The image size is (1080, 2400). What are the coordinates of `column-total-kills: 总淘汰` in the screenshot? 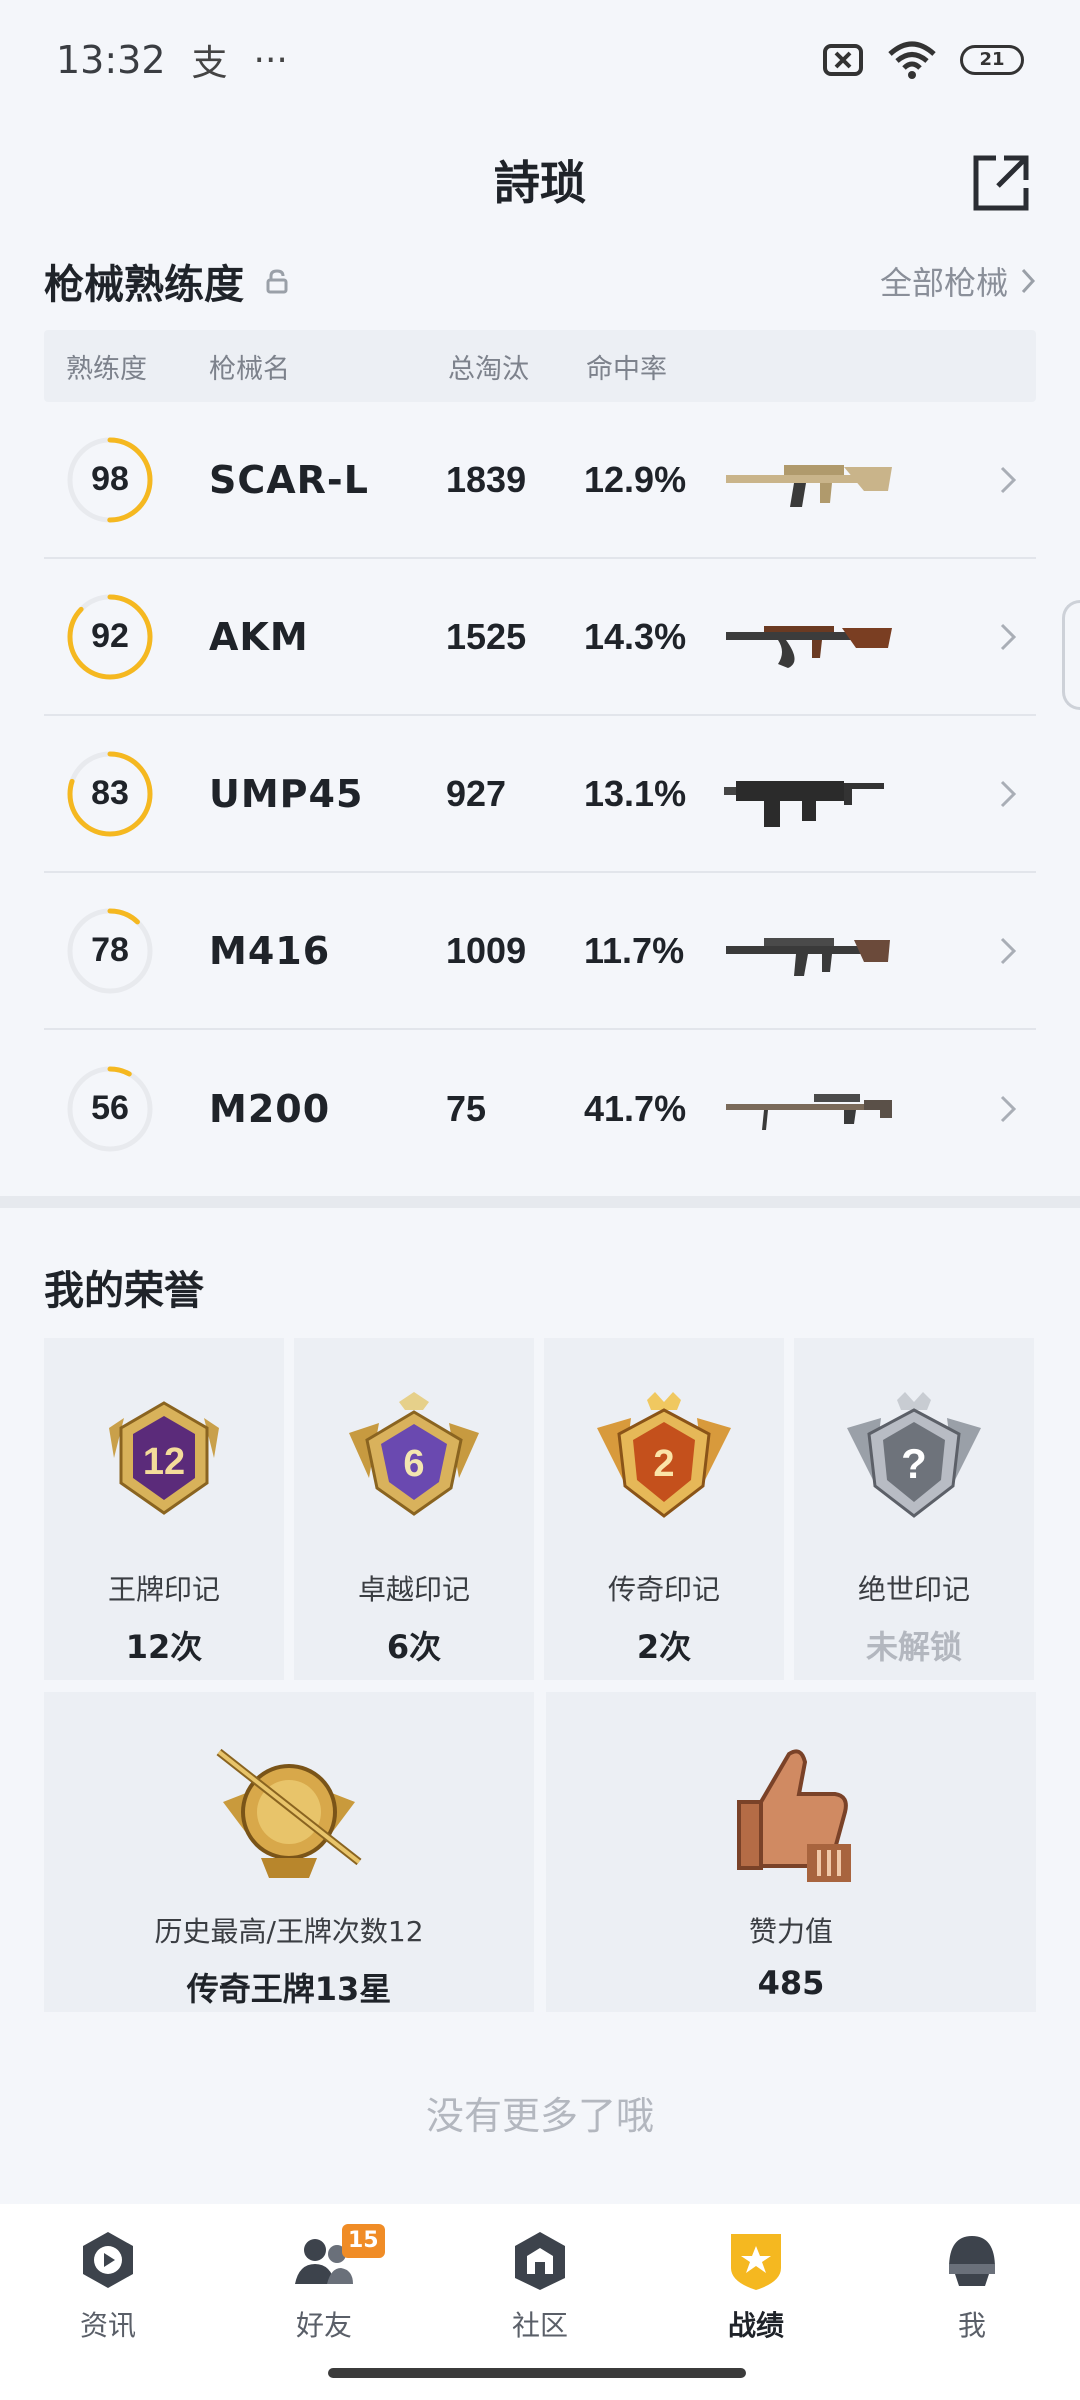 It's located at (488, 369).